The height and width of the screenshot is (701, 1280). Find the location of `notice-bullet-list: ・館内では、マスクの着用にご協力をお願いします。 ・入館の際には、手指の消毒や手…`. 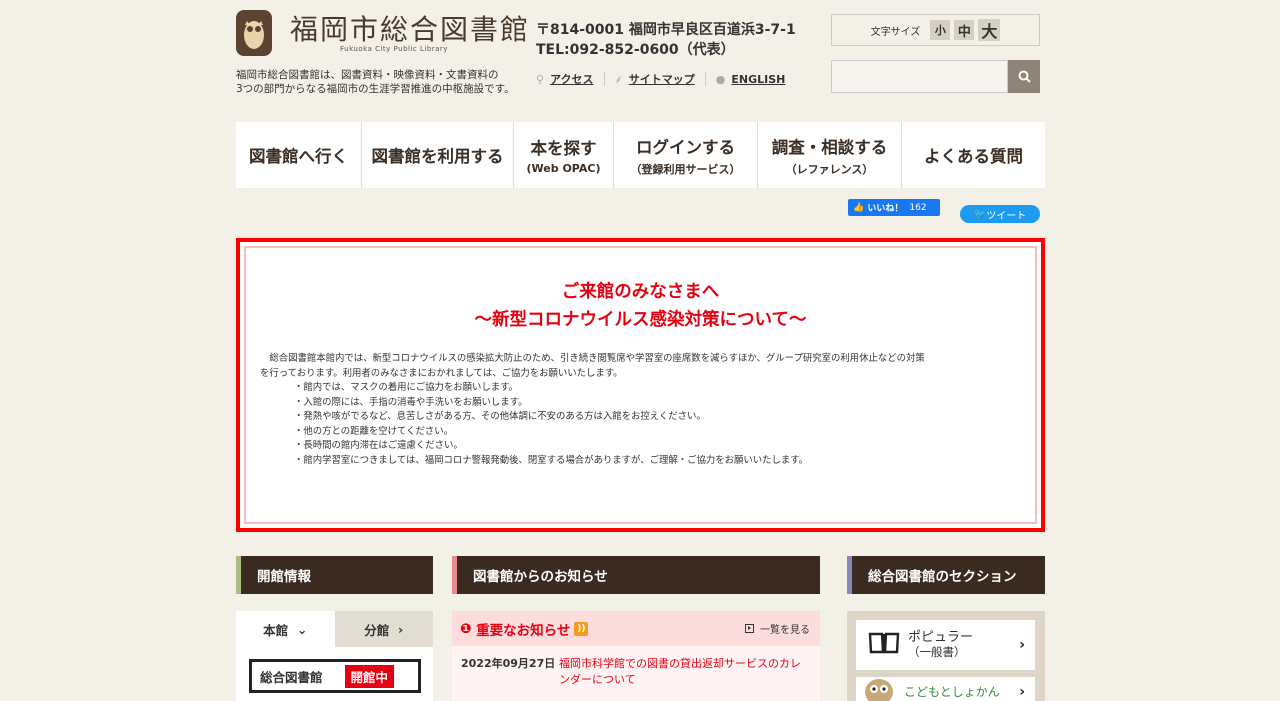

notice-bullet-list: ・館内では、マスクの着用にご協力をお願いします。 ・入館の際には、手指の消毒や手… is located at coordinates (642, 424).